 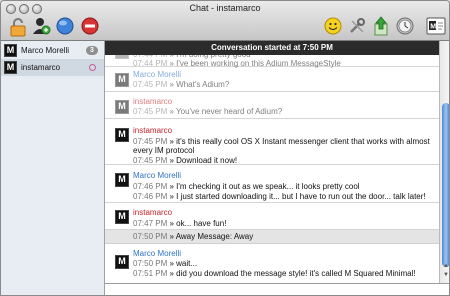 I want to click on status-available-button, so click(x=65, y=26).